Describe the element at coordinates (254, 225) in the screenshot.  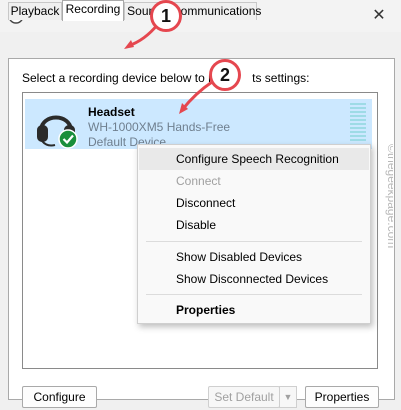
I see `menu-item-disable: Disable` at that location.